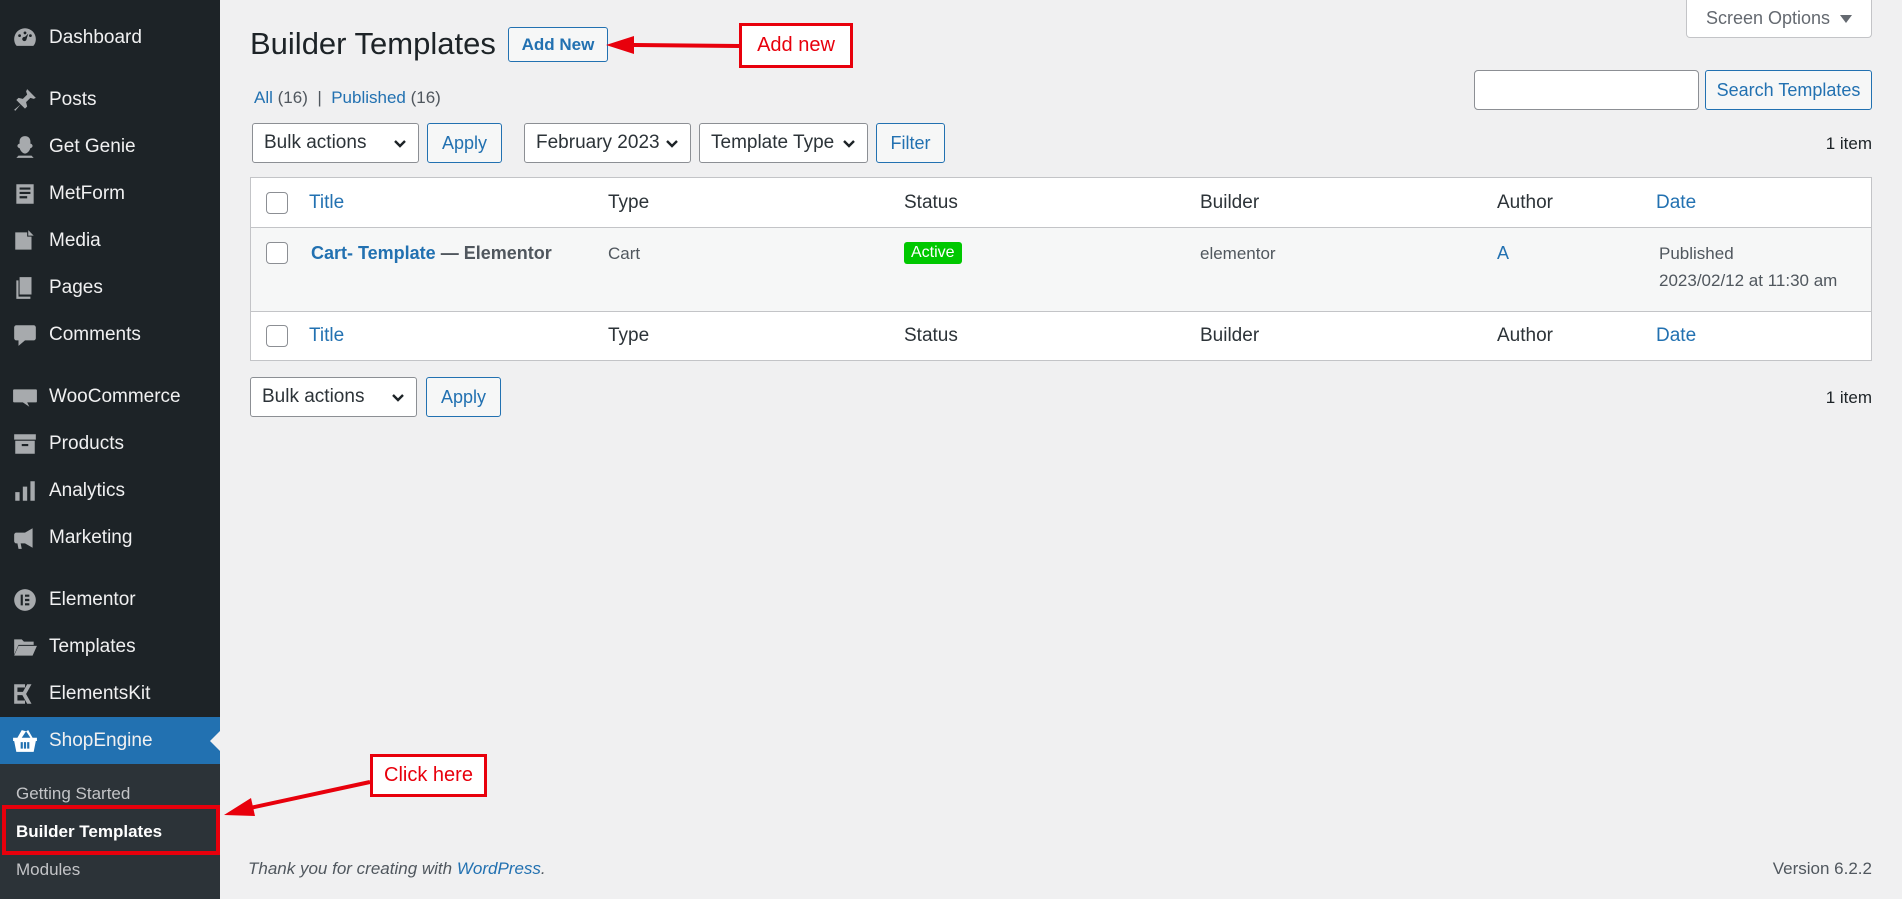  I want to click on pages-icon, so click(25, 288).